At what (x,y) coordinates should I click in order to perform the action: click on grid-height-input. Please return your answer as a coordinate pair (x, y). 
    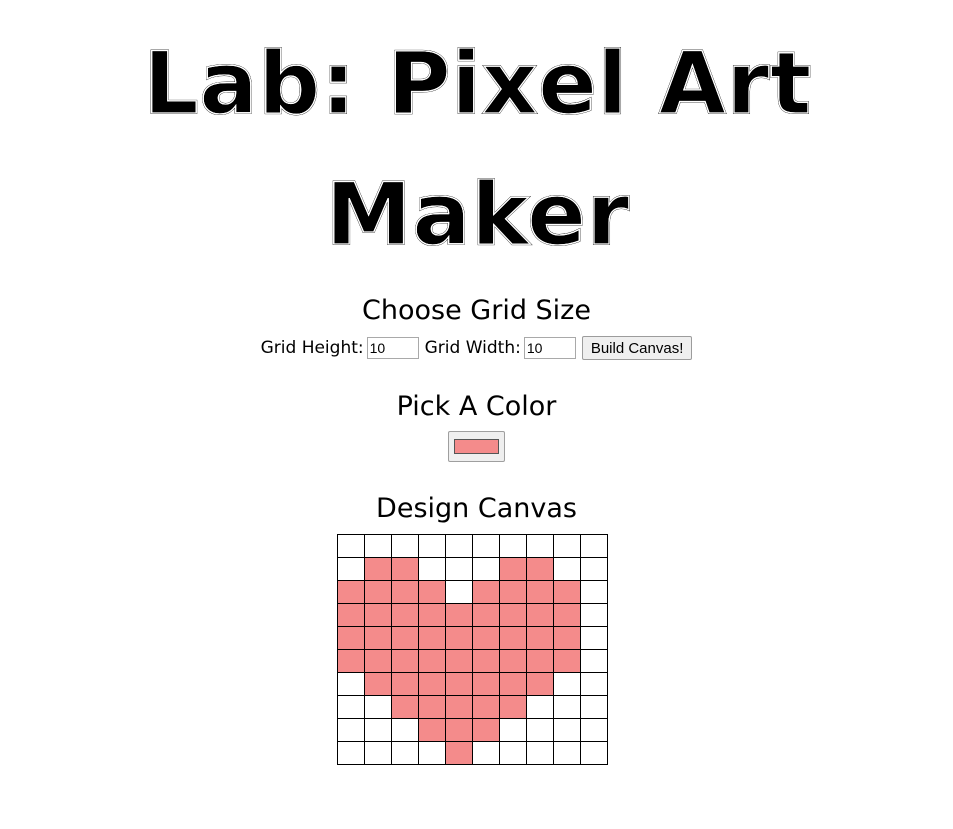
    Looking at the image, I should click on (392, 348).